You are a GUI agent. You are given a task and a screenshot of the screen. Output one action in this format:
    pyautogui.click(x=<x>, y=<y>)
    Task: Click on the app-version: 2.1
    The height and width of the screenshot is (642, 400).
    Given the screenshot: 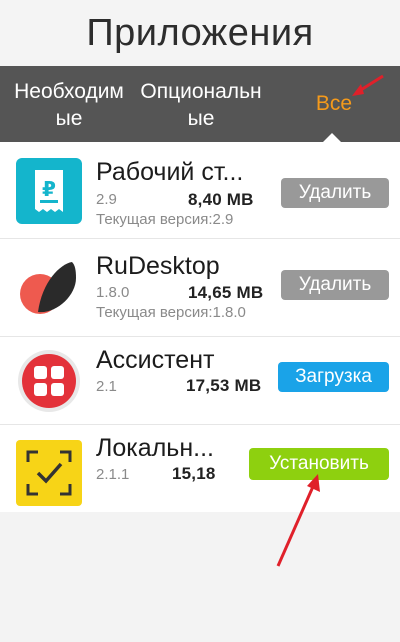 What is the action you would take?
    pyautogui.click(x=106, y=386)
    